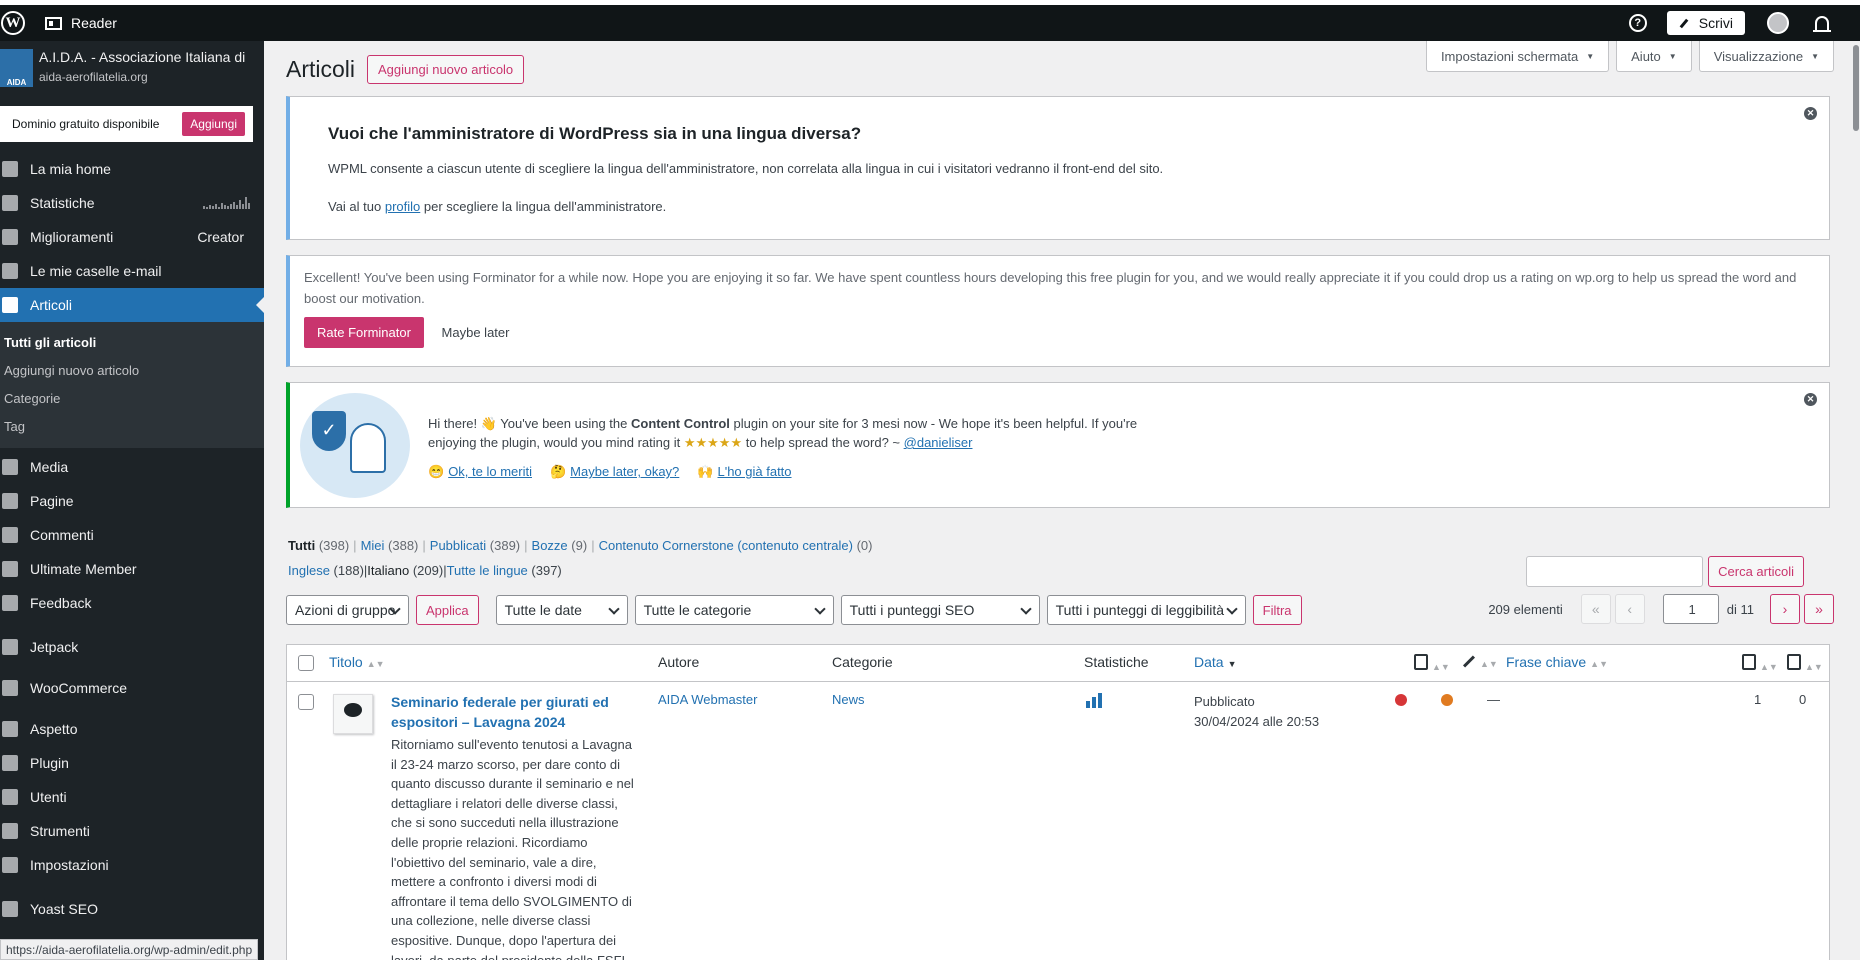 This screenshot has width=1860, height=960. What do you see at coordinates (132, 467) in the screenshot?
I see `sidebar-item-media: Media` at bounding box center [132, 467].